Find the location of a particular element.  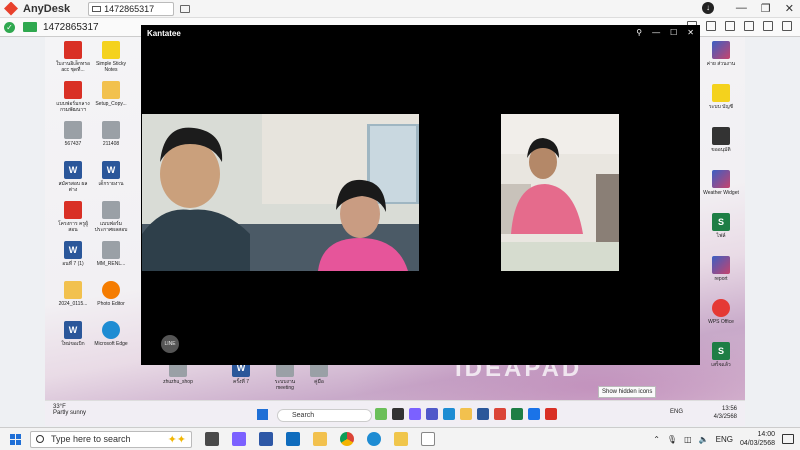

task-view-icon is located at coordinates (212, 439).